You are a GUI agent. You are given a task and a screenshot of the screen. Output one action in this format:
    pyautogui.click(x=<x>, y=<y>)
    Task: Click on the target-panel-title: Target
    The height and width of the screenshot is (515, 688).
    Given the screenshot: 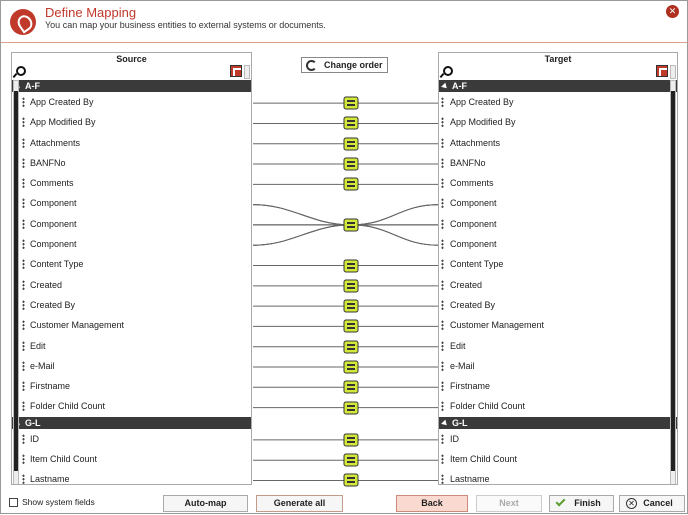 What is the action you would take?
    pyautogui.click(x=558, y=59)
    